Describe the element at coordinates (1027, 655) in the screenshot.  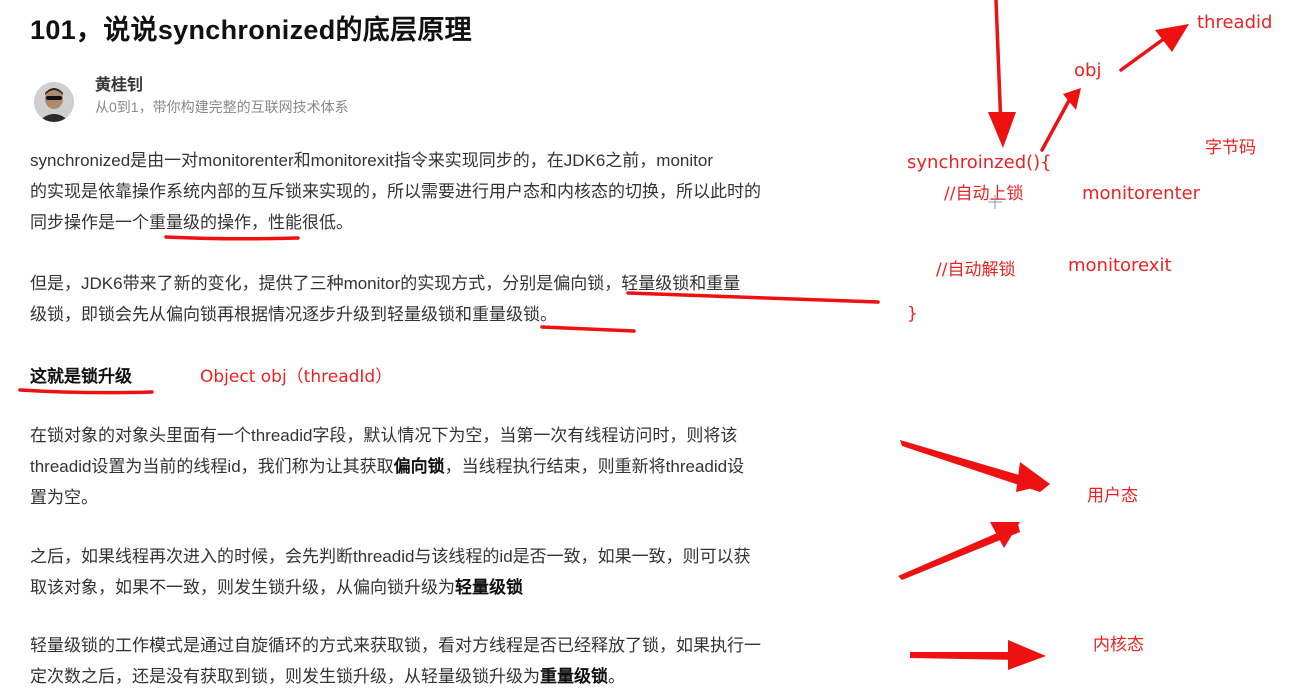
I see `arrow-kernel-mode-head` at that location.